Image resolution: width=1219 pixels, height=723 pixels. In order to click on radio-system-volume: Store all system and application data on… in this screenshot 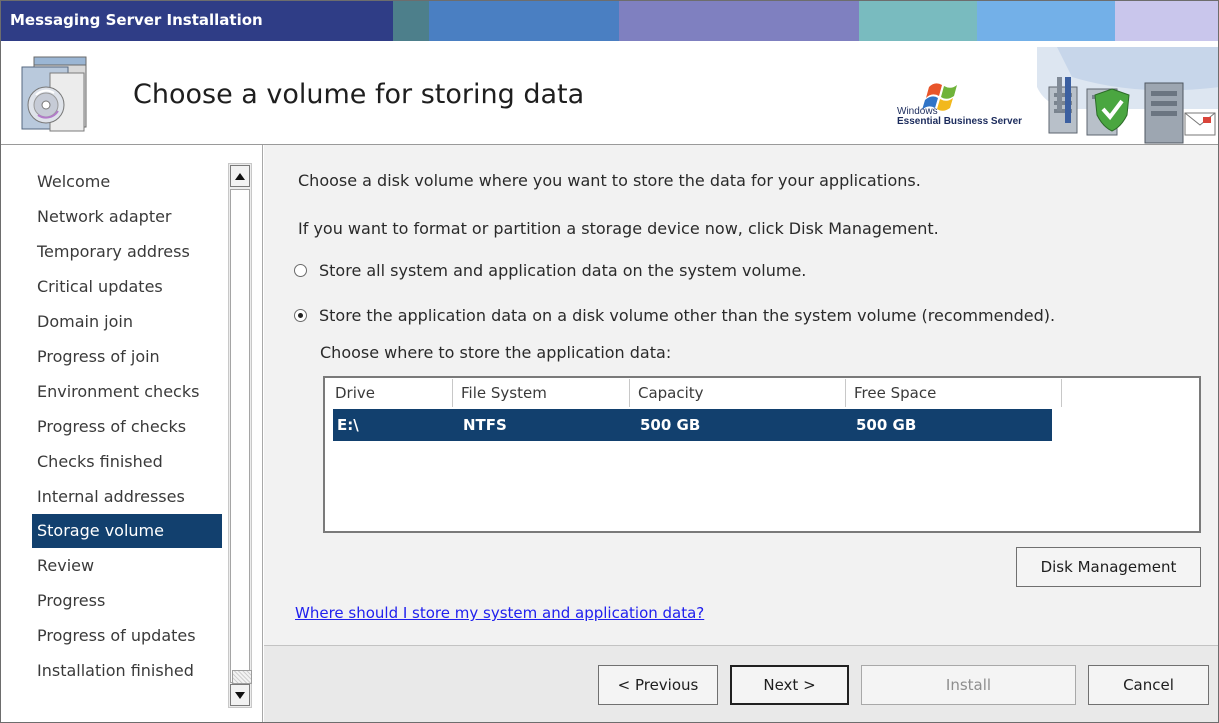, I will do `click(550, 270)`.